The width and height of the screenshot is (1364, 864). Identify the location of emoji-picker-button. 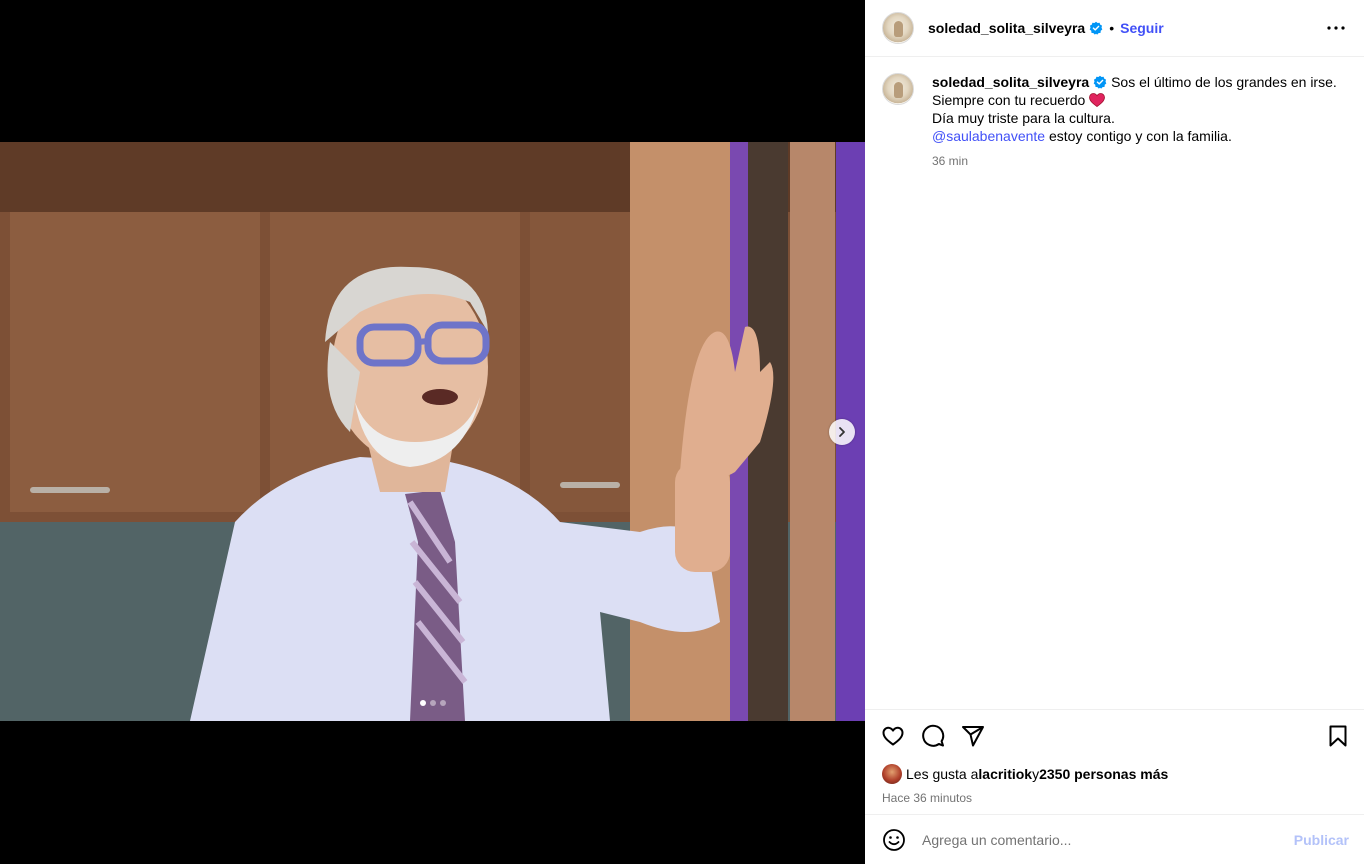
(894, 840).